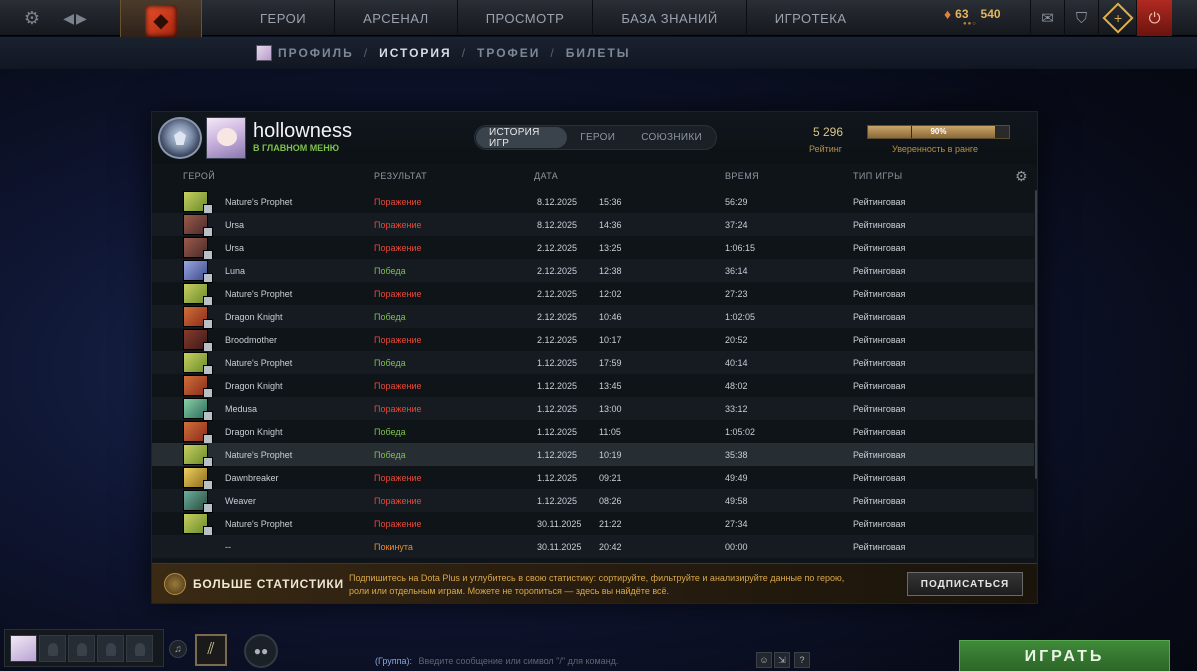 This screenshot has width=1197, height=671. Describe the element at coordinates (668, 18) in the screenshot. I see `nav-learn: БАЗА ЗНАНИЙ` at that location.